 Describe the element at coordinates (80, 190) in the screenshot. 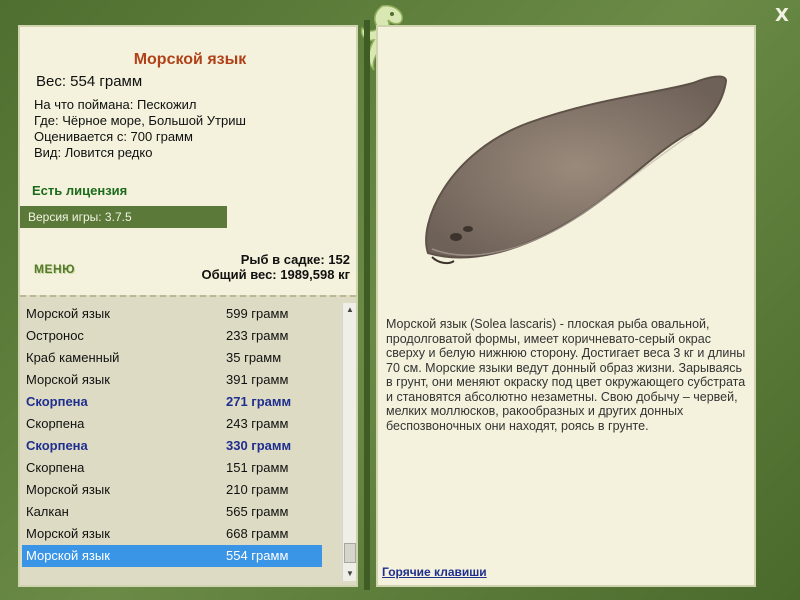

I see `license-status: Есть лицензия` at that location.